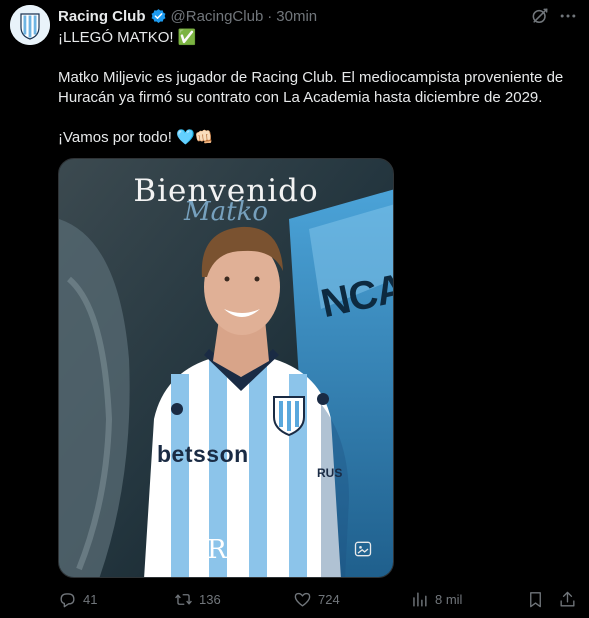 This screenshot has height=618, width=589. Describe the element at coordinates (449, 599) in the screenshot. I see `views-count: 8 mil` at that location.